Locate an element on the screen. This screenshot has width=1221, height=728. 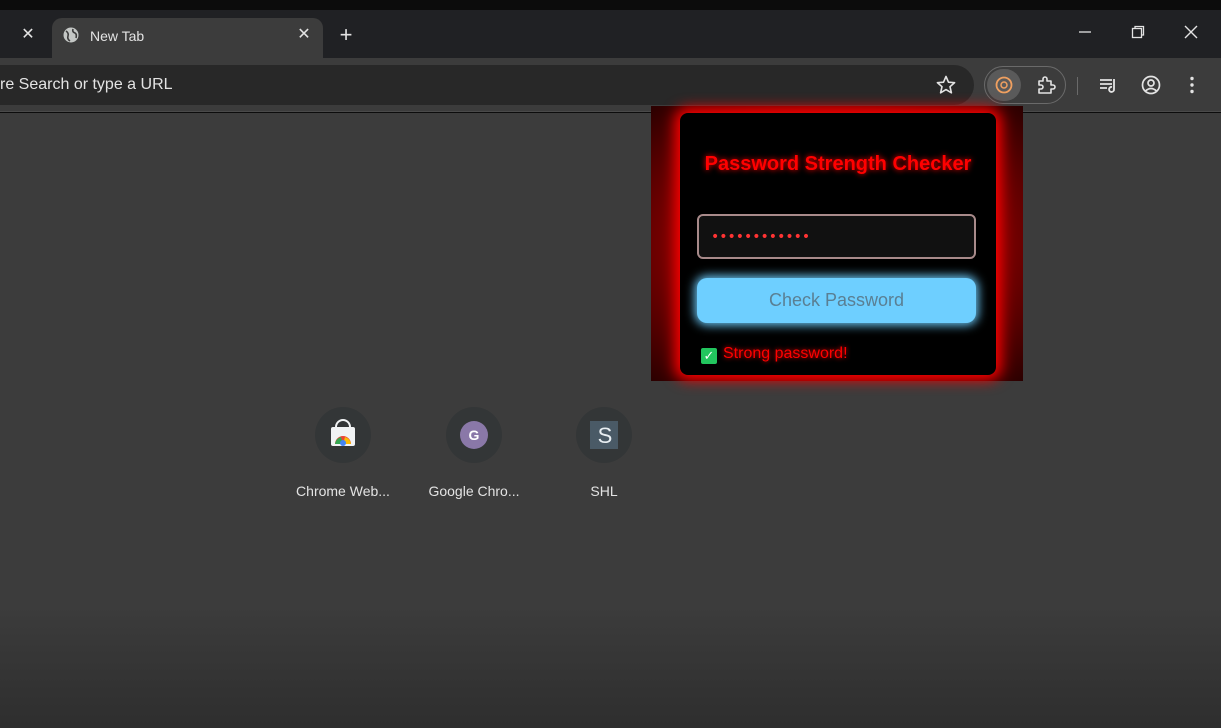
tab-title: New Tab is located at coordinates (117, 36).